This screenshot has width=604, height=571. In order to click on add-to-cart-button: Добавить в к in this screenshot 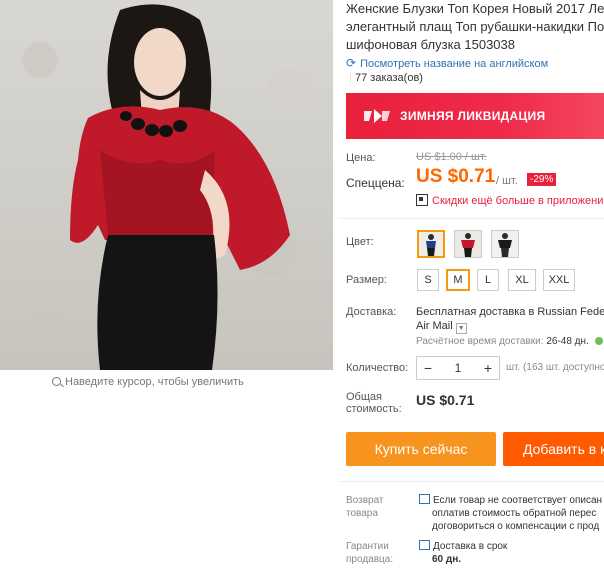, I will do `click(553, 449)`.